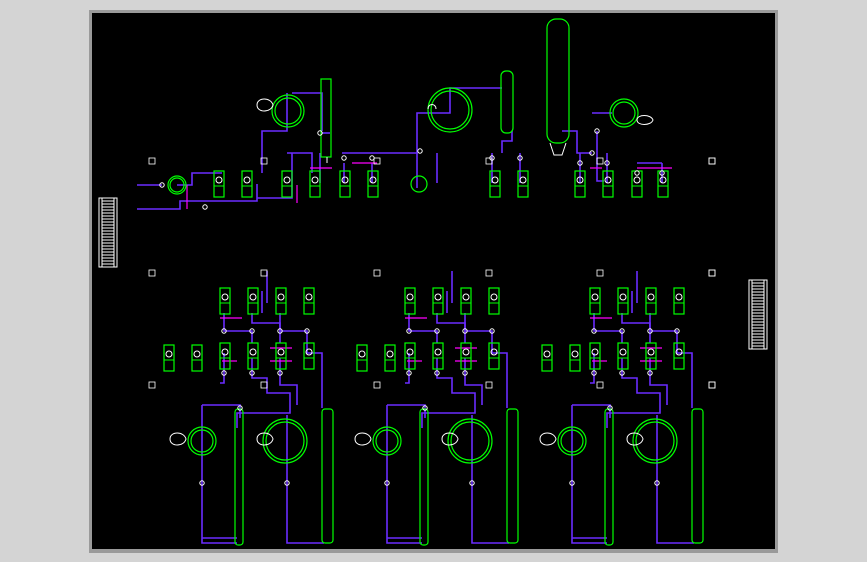 This screenshot has height=562, width=867. I want to click on top-secondary-lines, so click(429, 185).